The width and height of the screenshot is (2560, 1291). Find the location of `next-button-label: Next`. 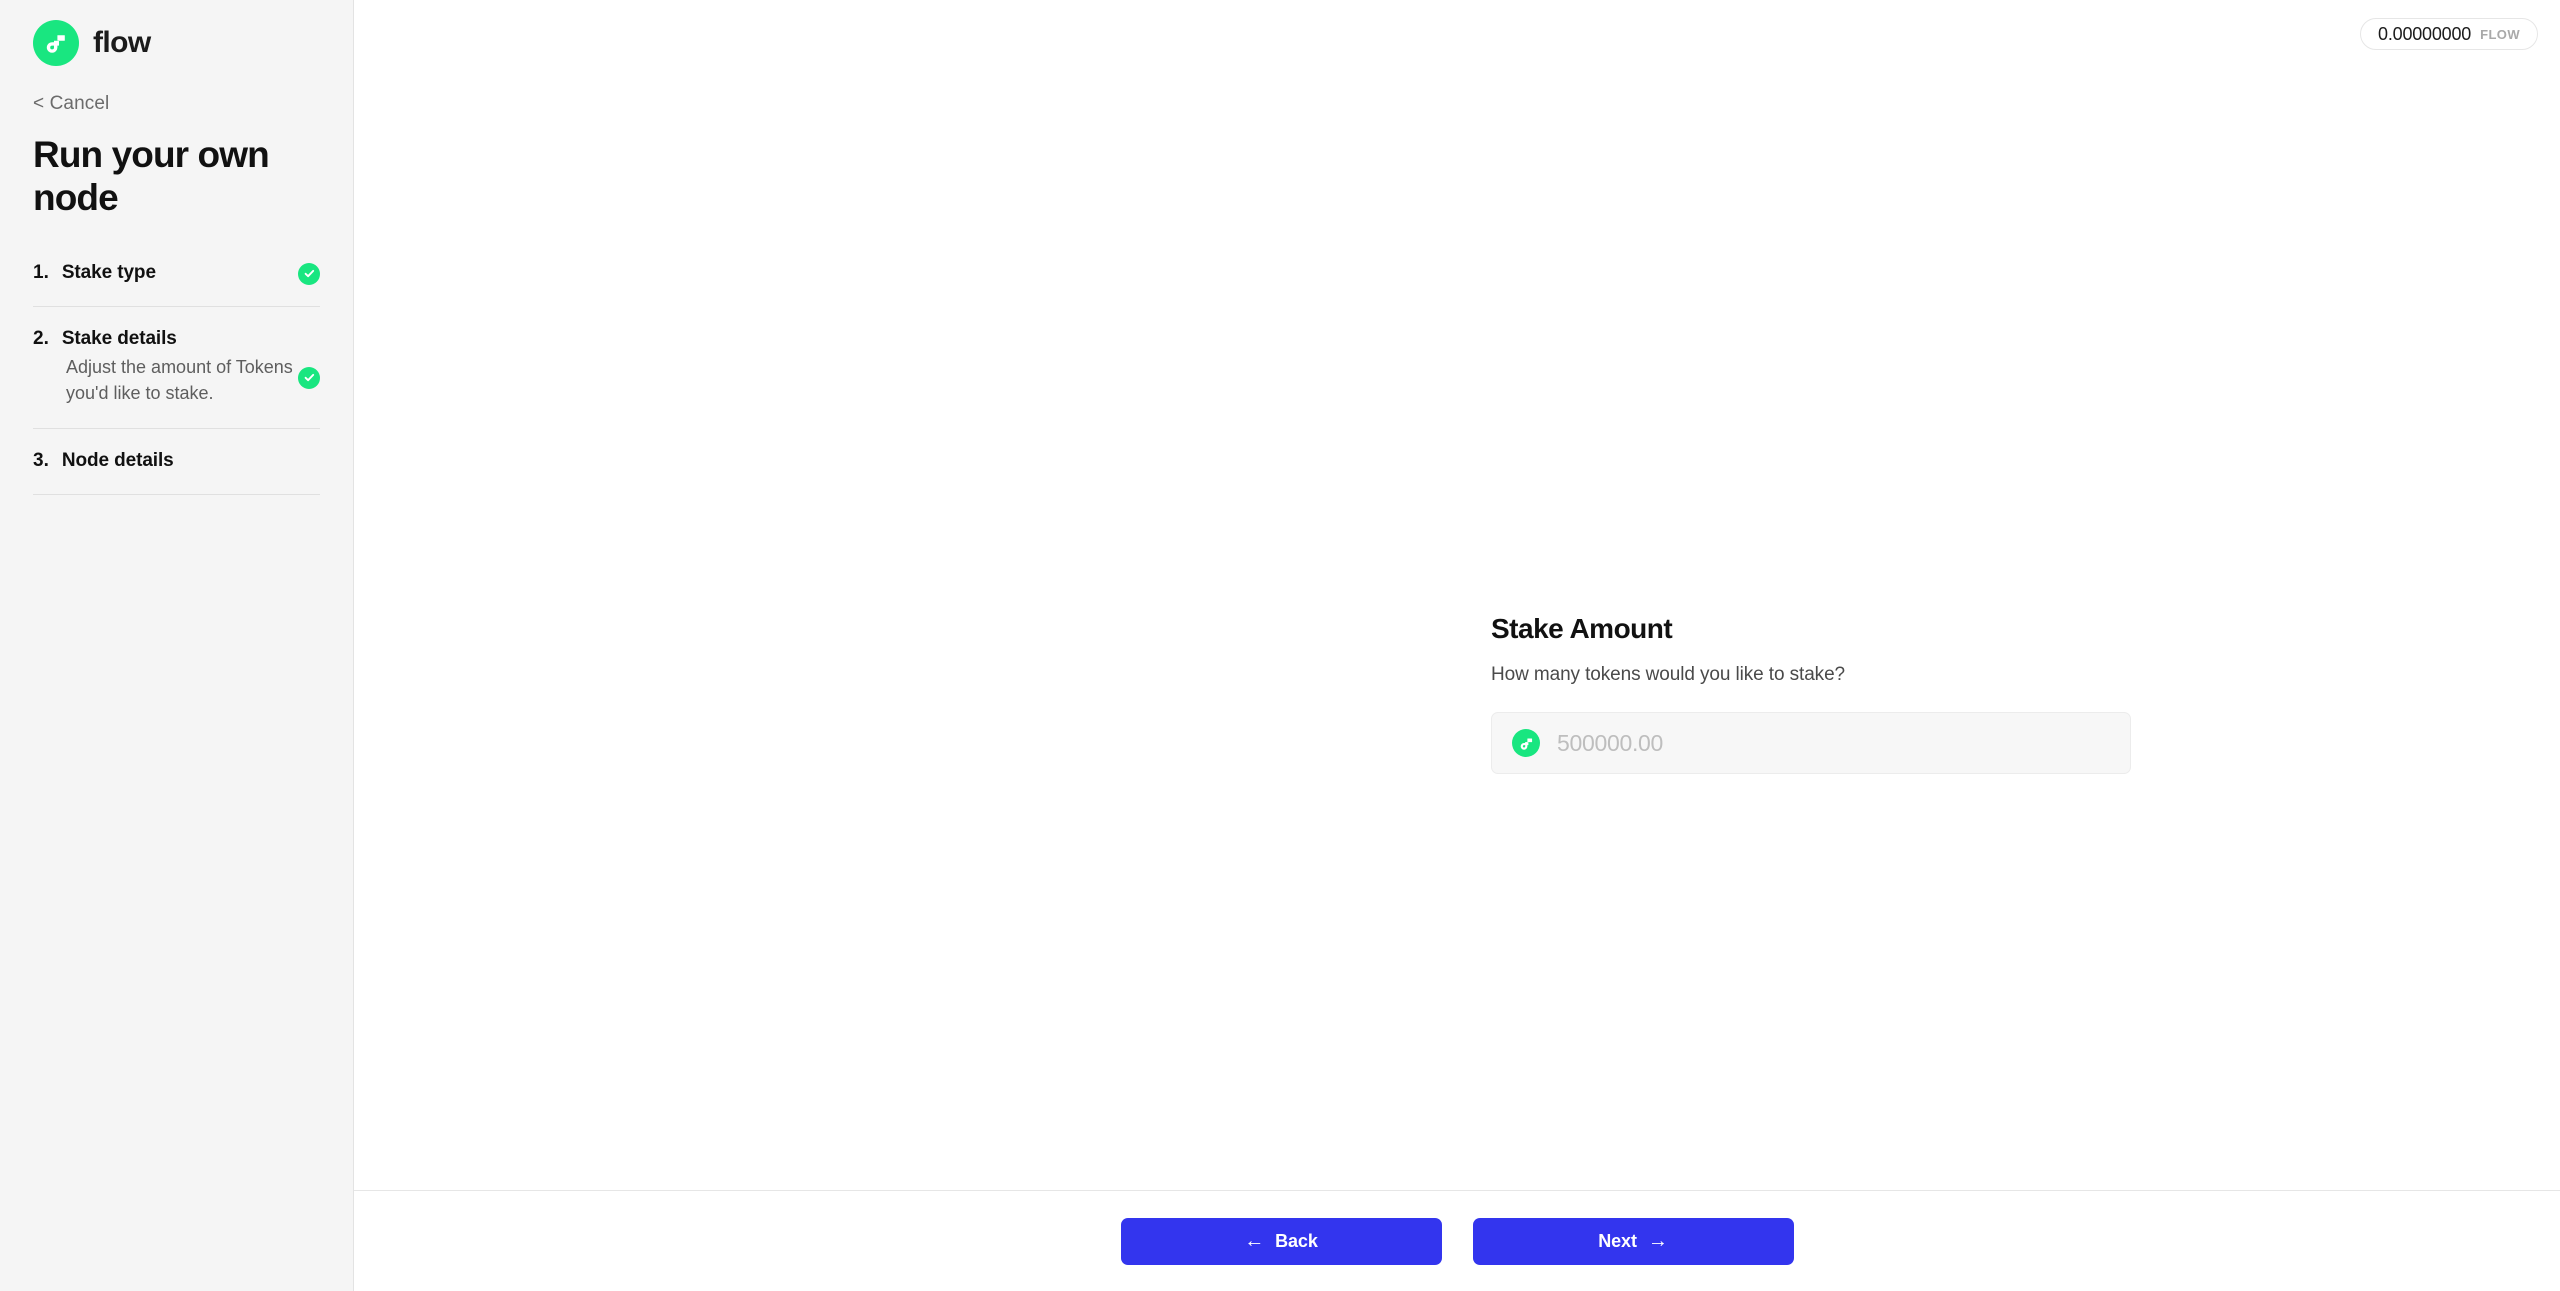

next-button-label: Next is located at coordinates (1617, 1240).